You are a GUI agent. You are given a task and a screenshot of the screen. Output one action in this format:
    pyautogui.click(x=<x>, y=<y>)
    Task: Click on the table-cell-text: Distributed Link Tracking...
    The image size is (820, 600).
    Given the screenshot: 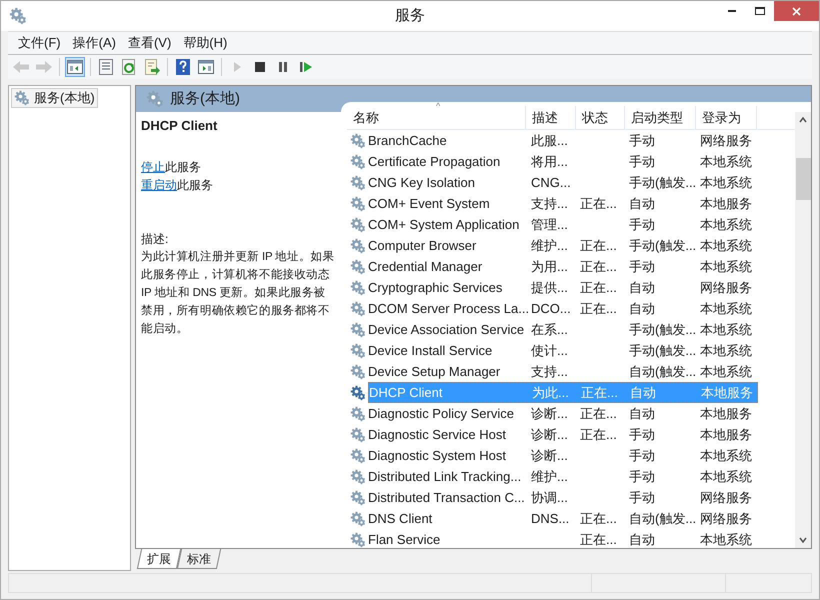 What is the action you would take?
    pyautogui.click(x=445, y=477)
    